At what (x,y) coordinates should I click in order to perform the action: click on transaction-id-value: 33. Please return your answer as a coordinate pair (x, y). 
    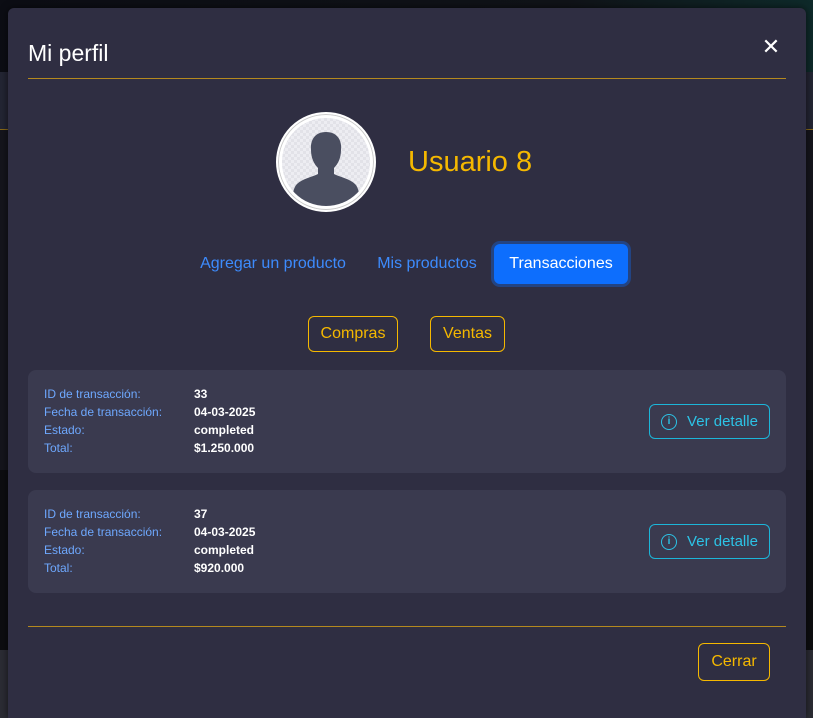
    Looking at the image, I should click on (201, 394).